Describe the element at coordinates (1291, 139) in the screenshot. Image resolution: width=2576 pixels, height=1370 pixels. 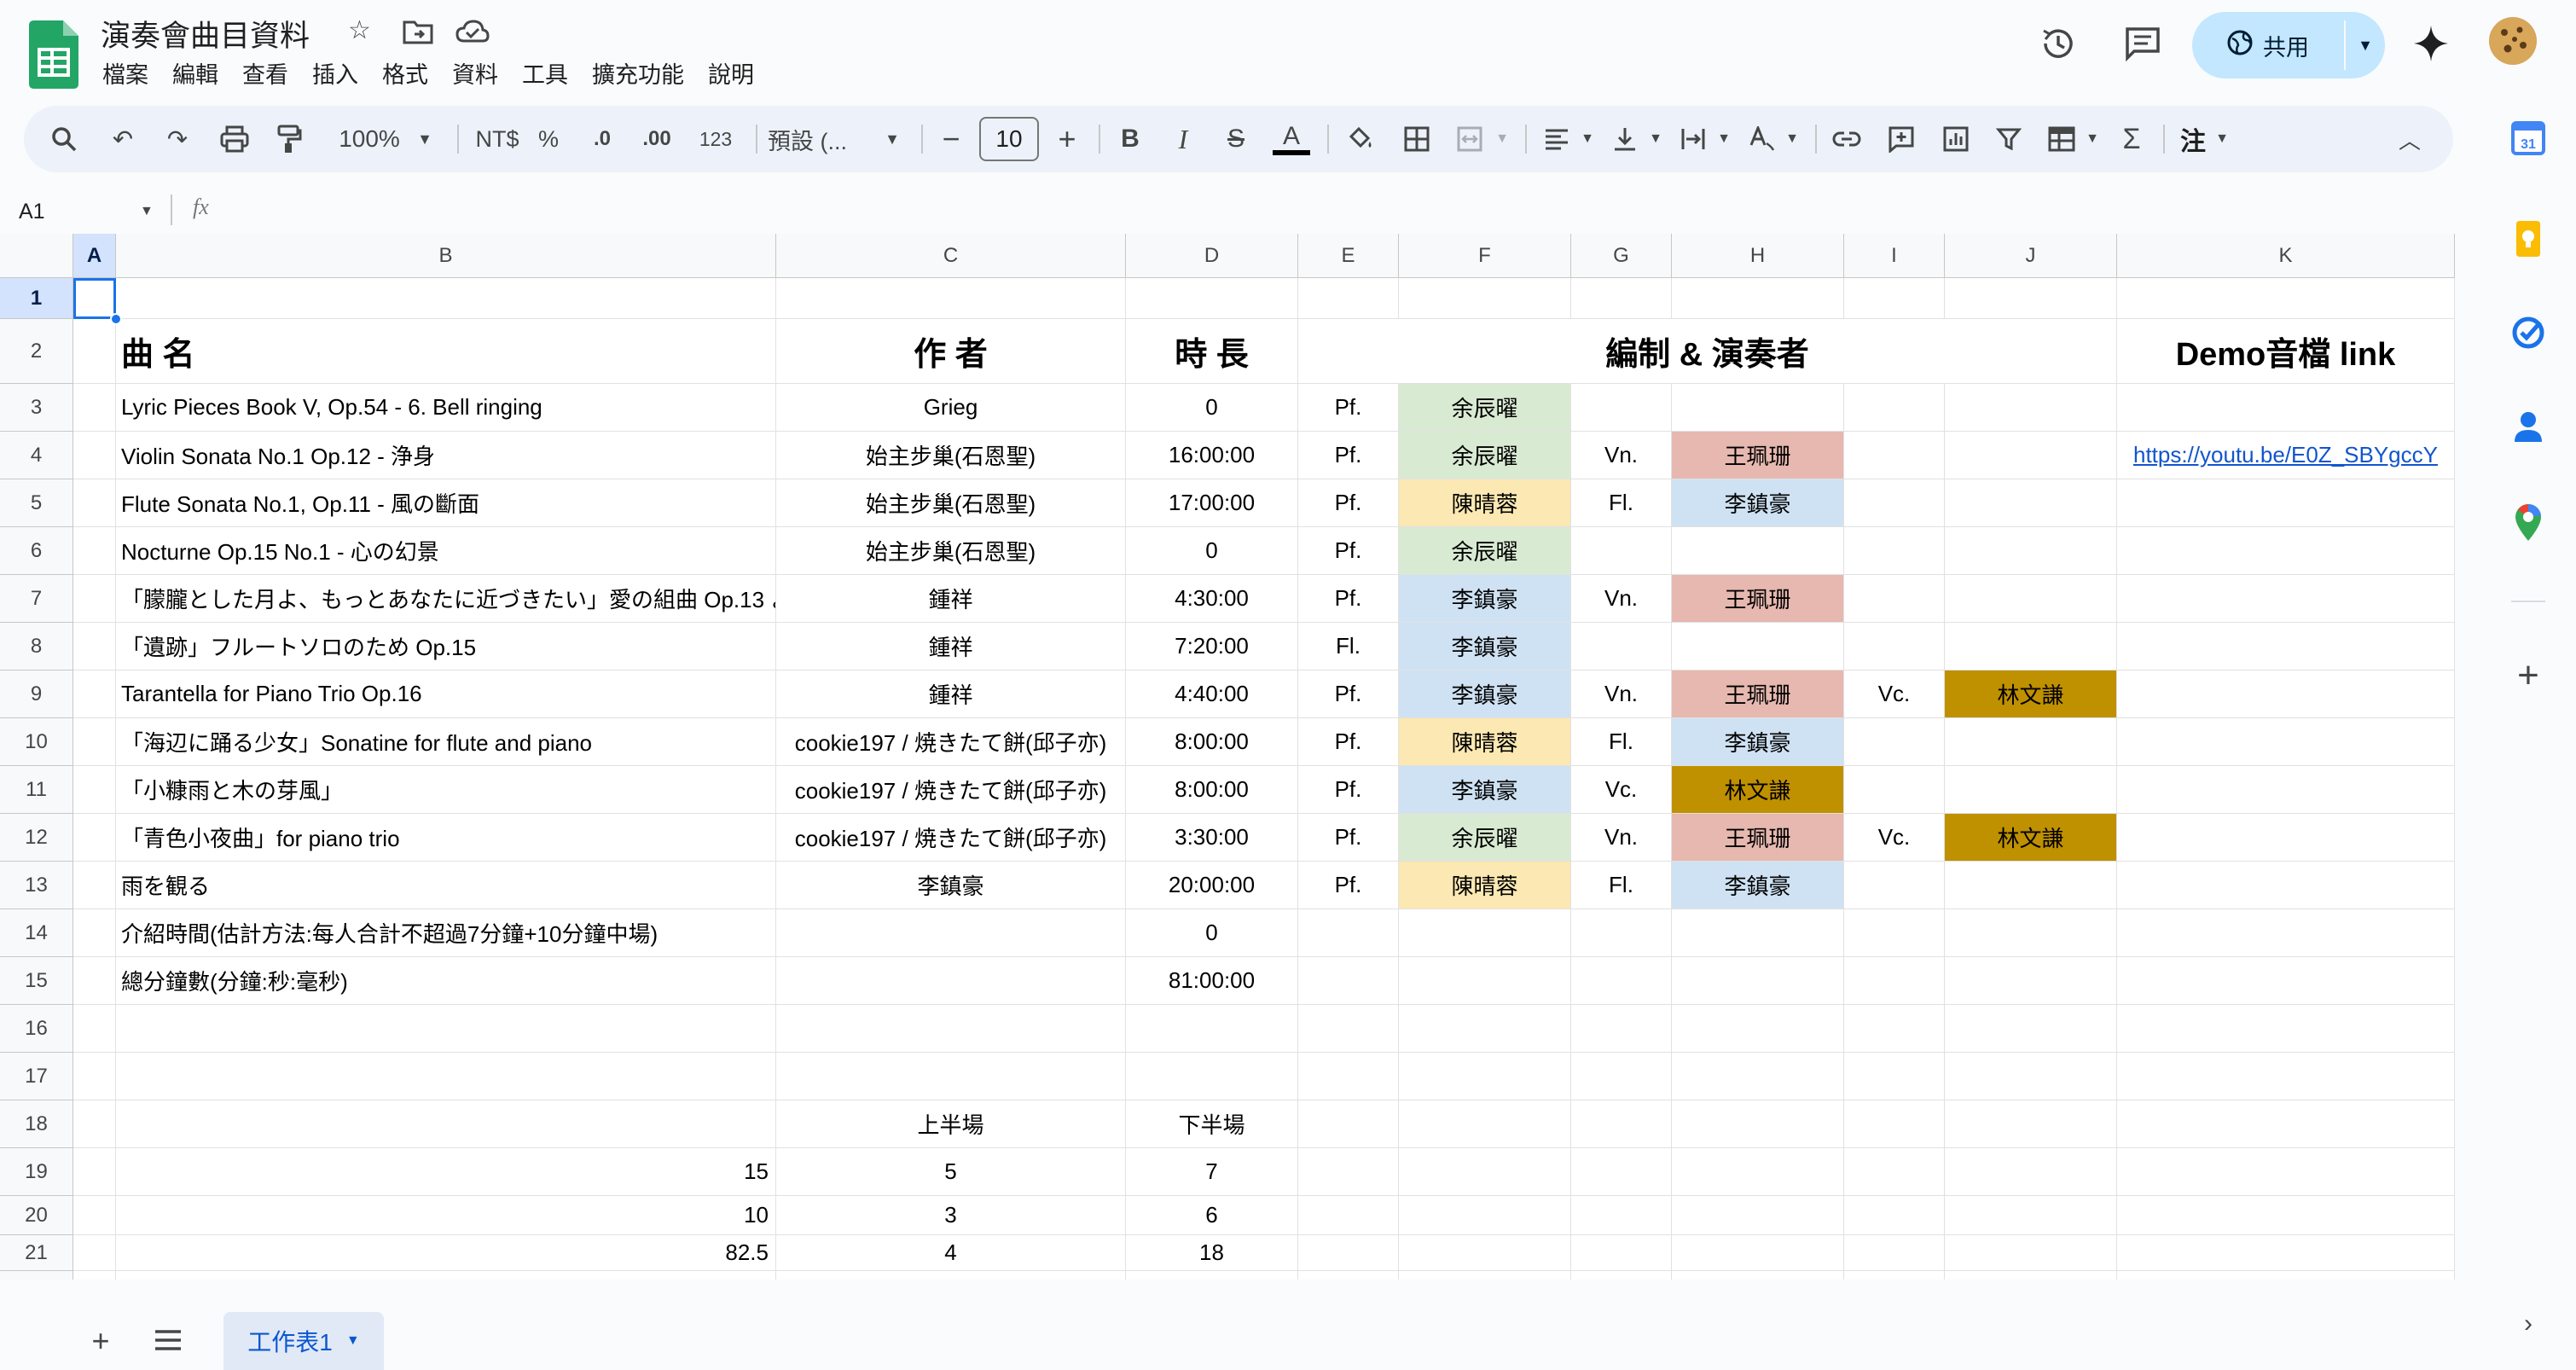
I see `text-color-icon: A` at that location.